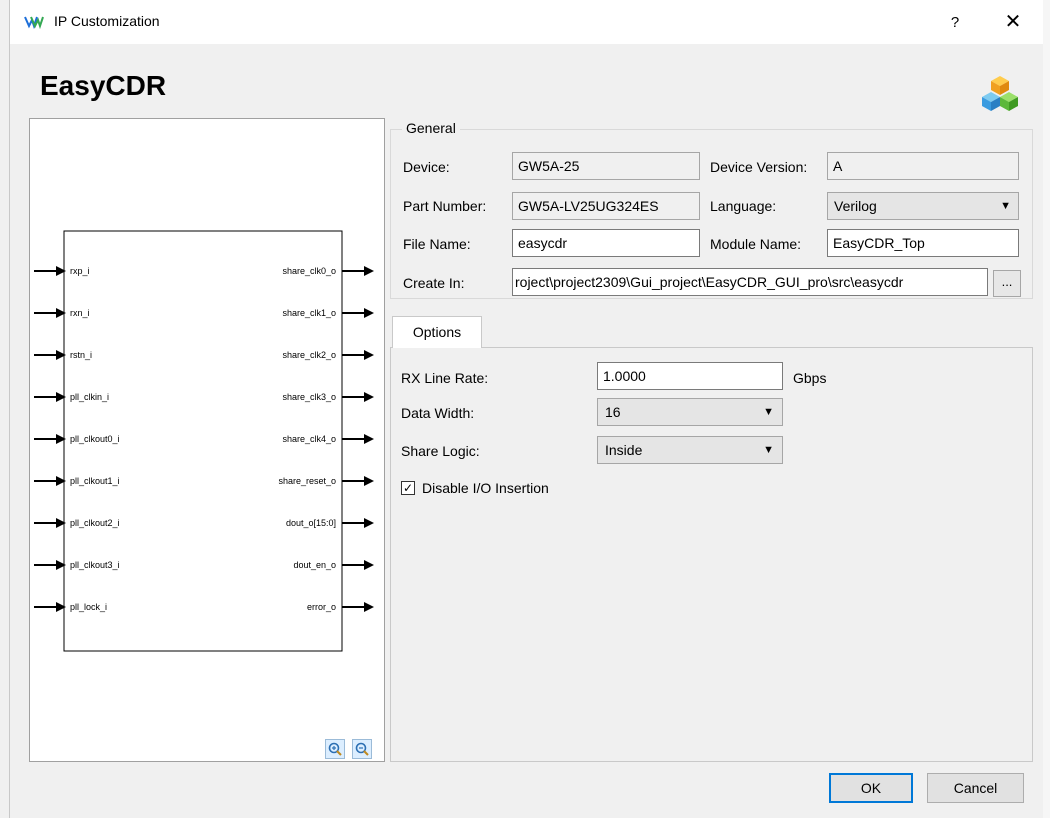 The height and width of the screenshot is (818, 1050). Describe the element at coordinates (321, 607) in the screenshot. I see `output-port-label: error_o` at that location.